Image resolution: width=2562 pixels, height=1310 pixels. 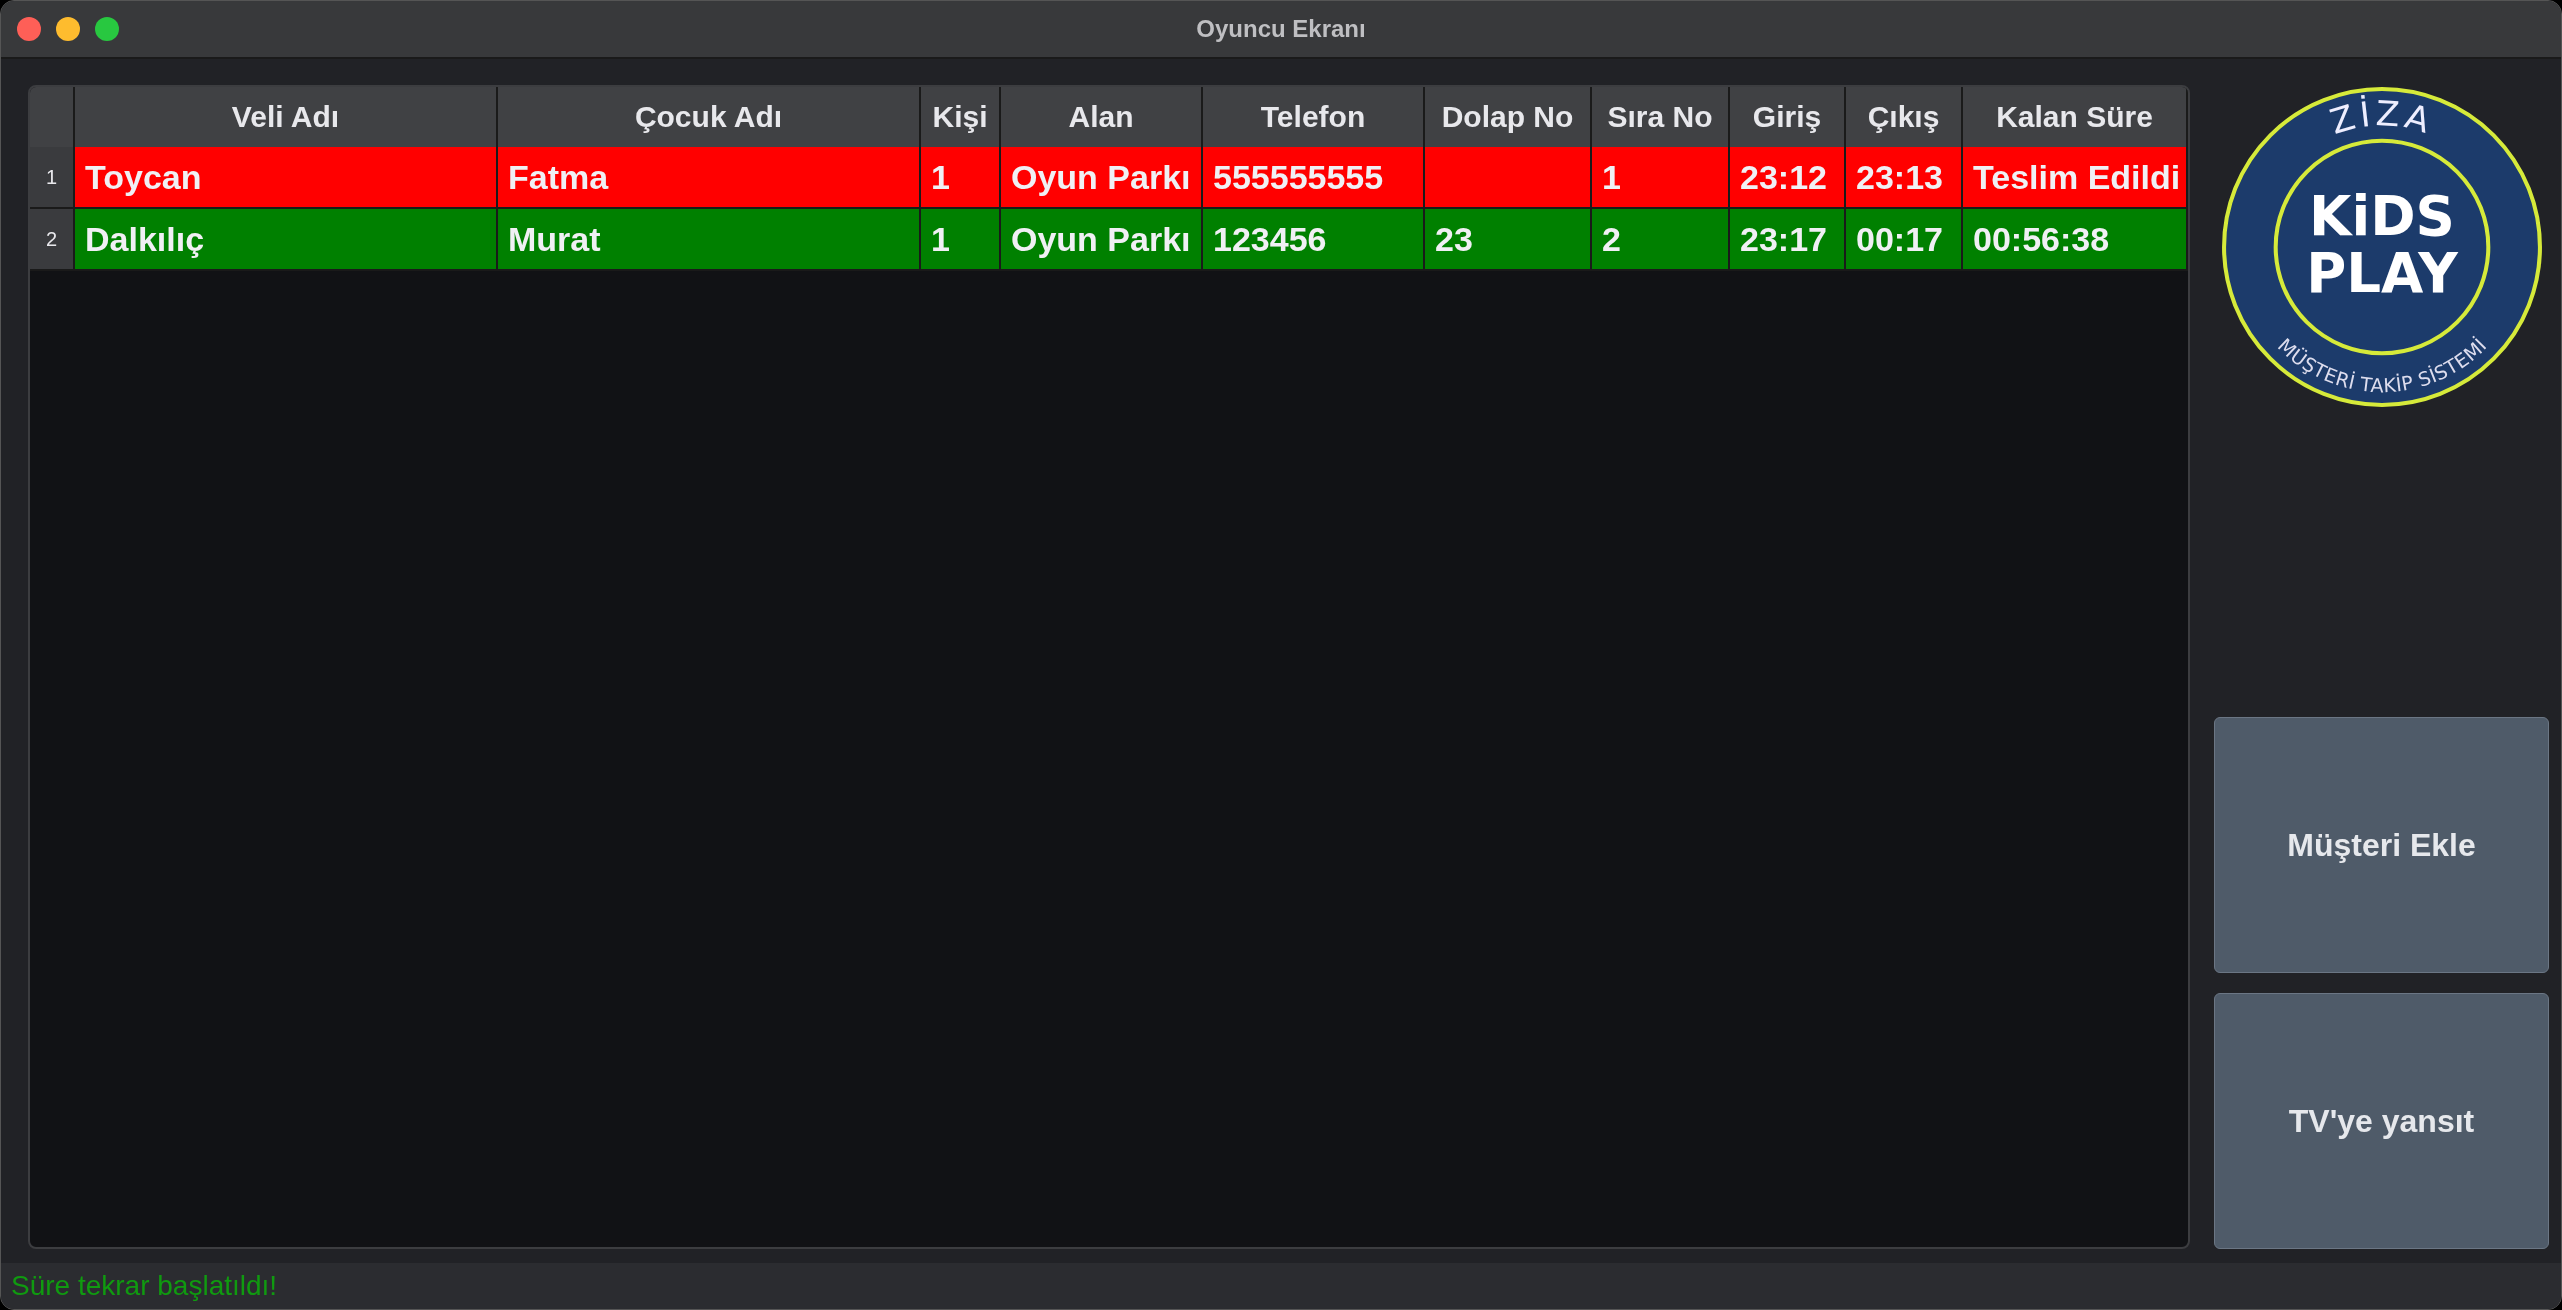 I want to click on table-row: 2 Dalkılıç Murat 1 Oyun Parkı 123456 23 2 23:17 00:17 00:56:38, so click(x=1109, y=240).